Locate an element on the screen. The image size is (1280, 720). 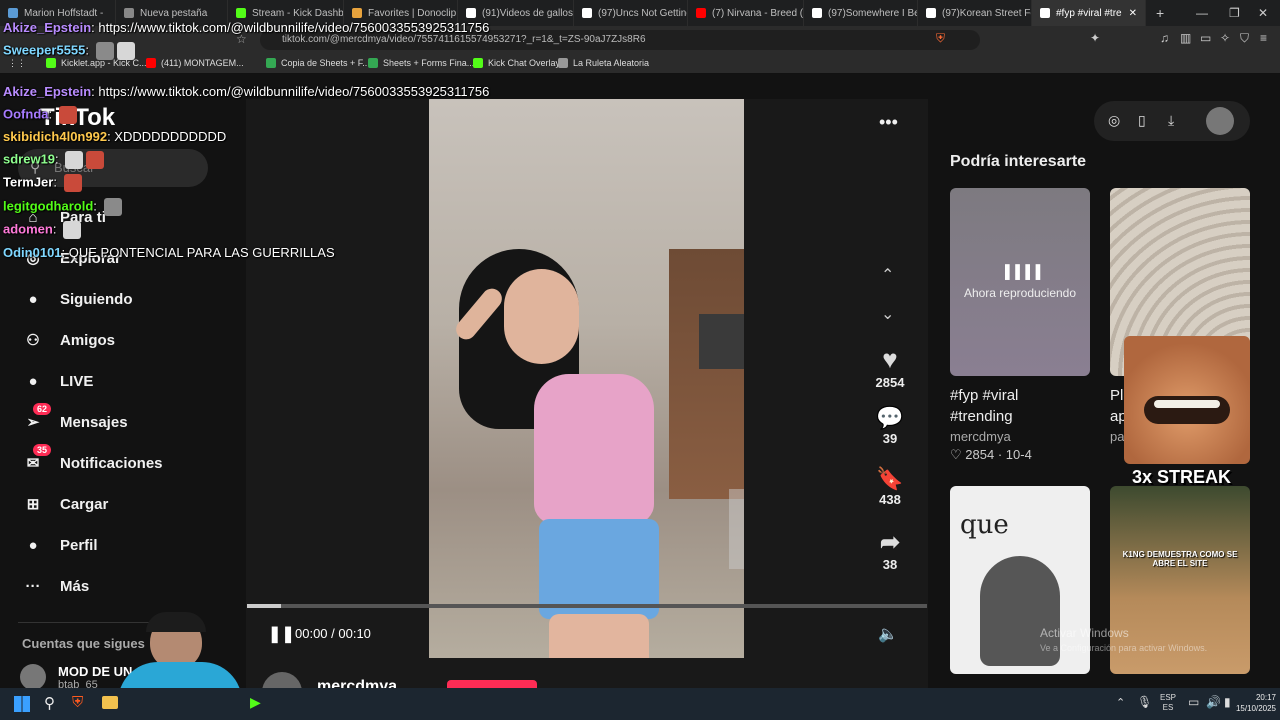
video-progress-fill is located at coordinates (264, 606).